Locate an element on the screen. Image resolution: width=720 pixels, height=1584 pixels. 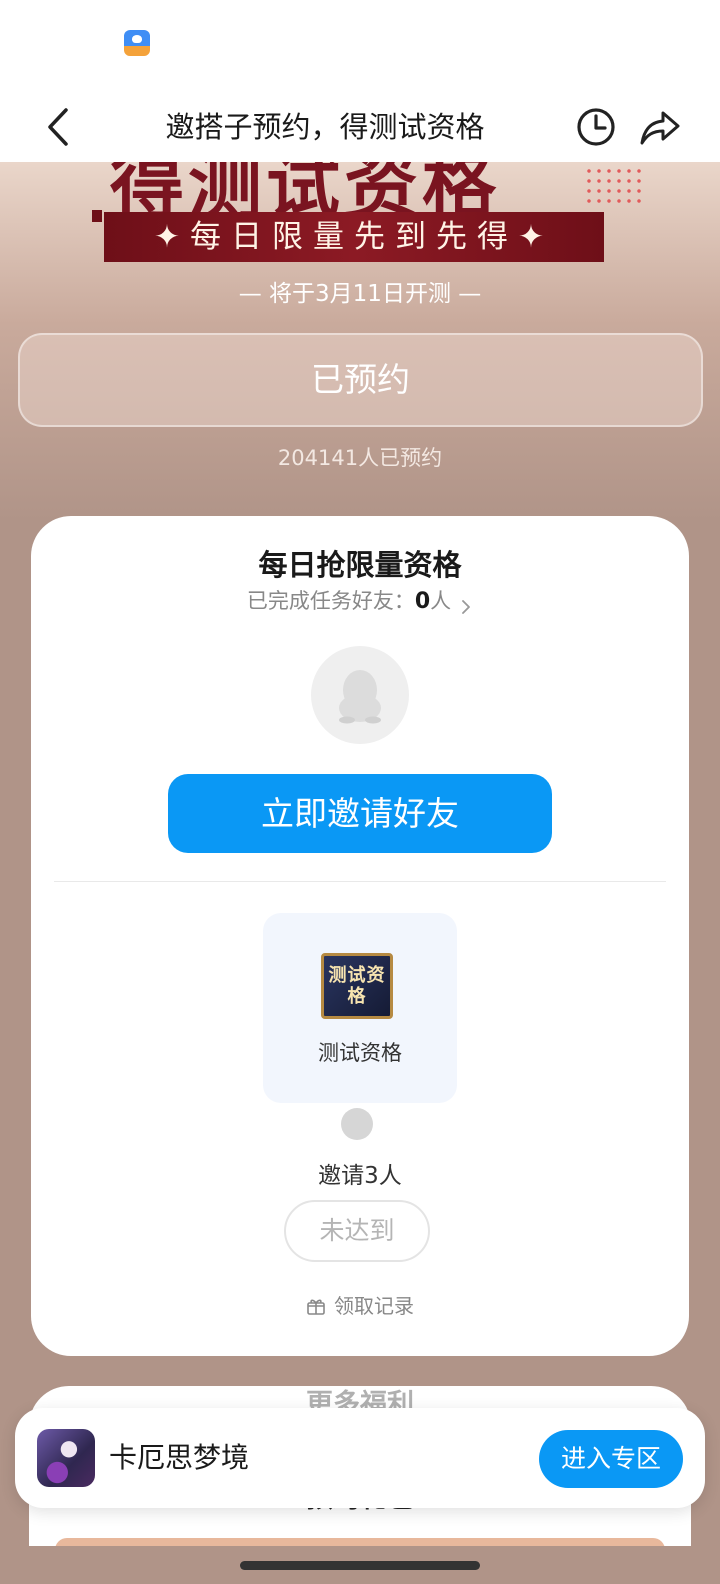
gift-icon is located at coordinates (316, 1306).